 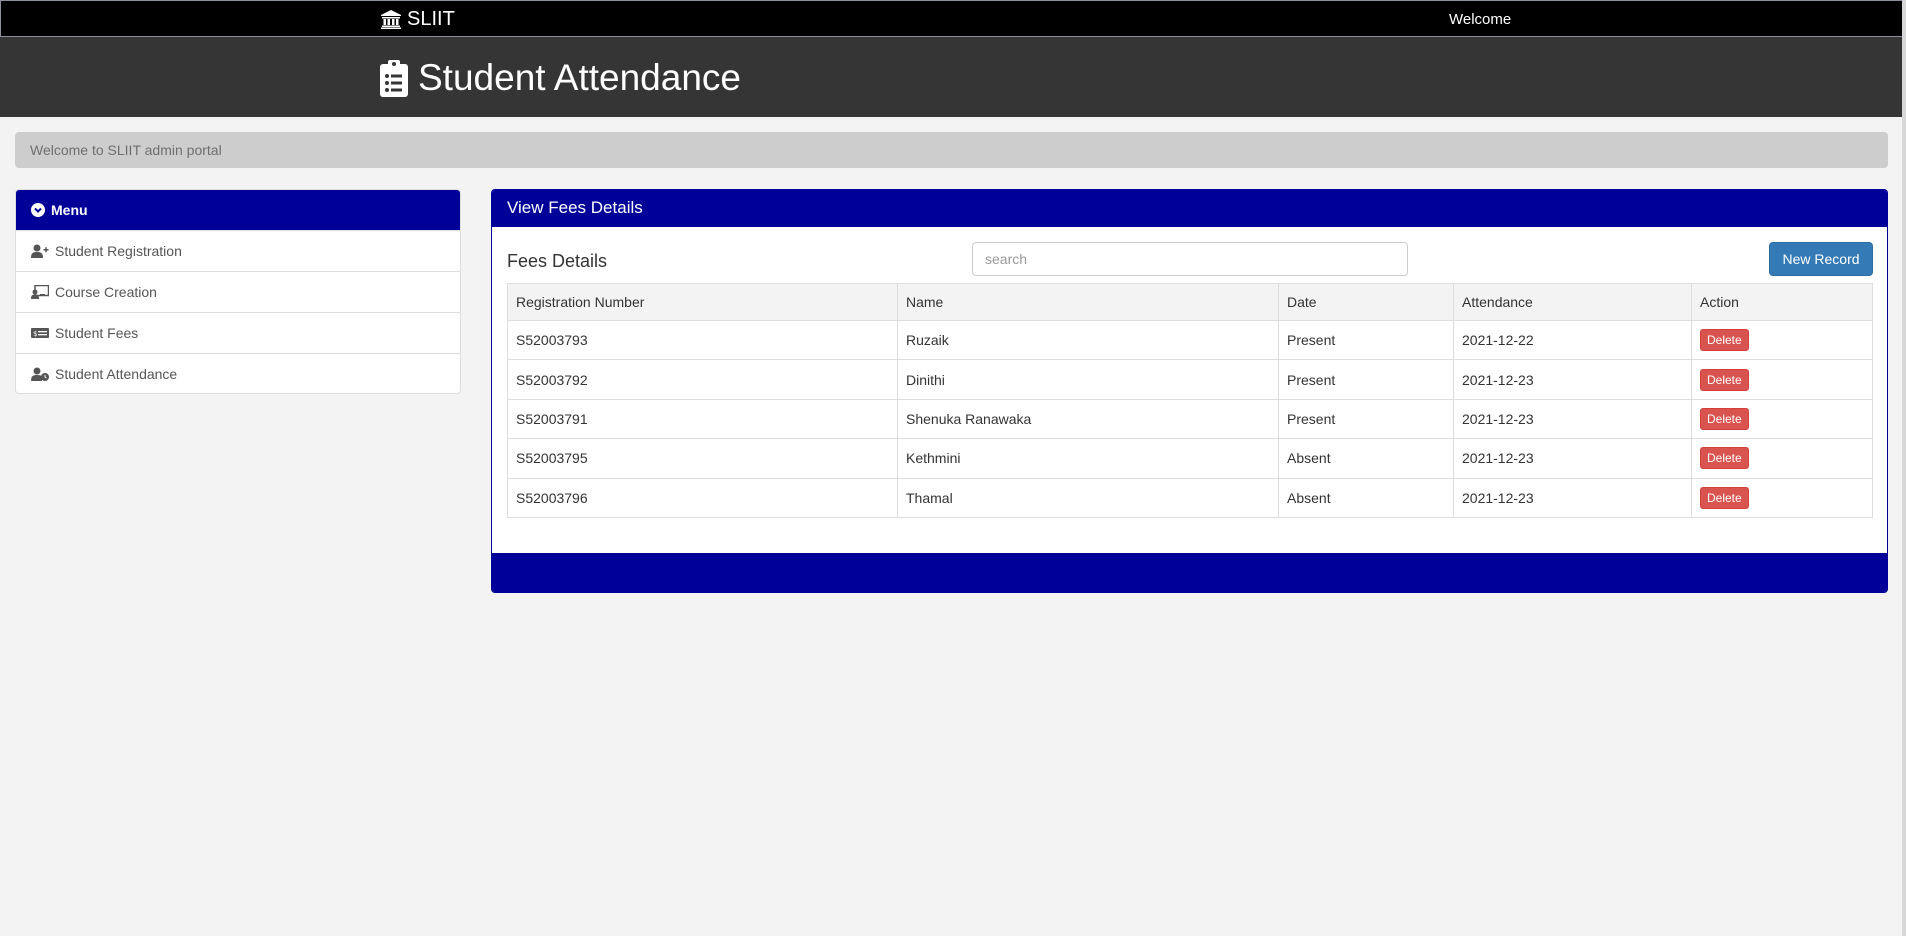 What do you see at coordinates (106, 292) in the screenshot?
I see `sidebar-item-label: Course Creation` at bounding box center [106, 292].